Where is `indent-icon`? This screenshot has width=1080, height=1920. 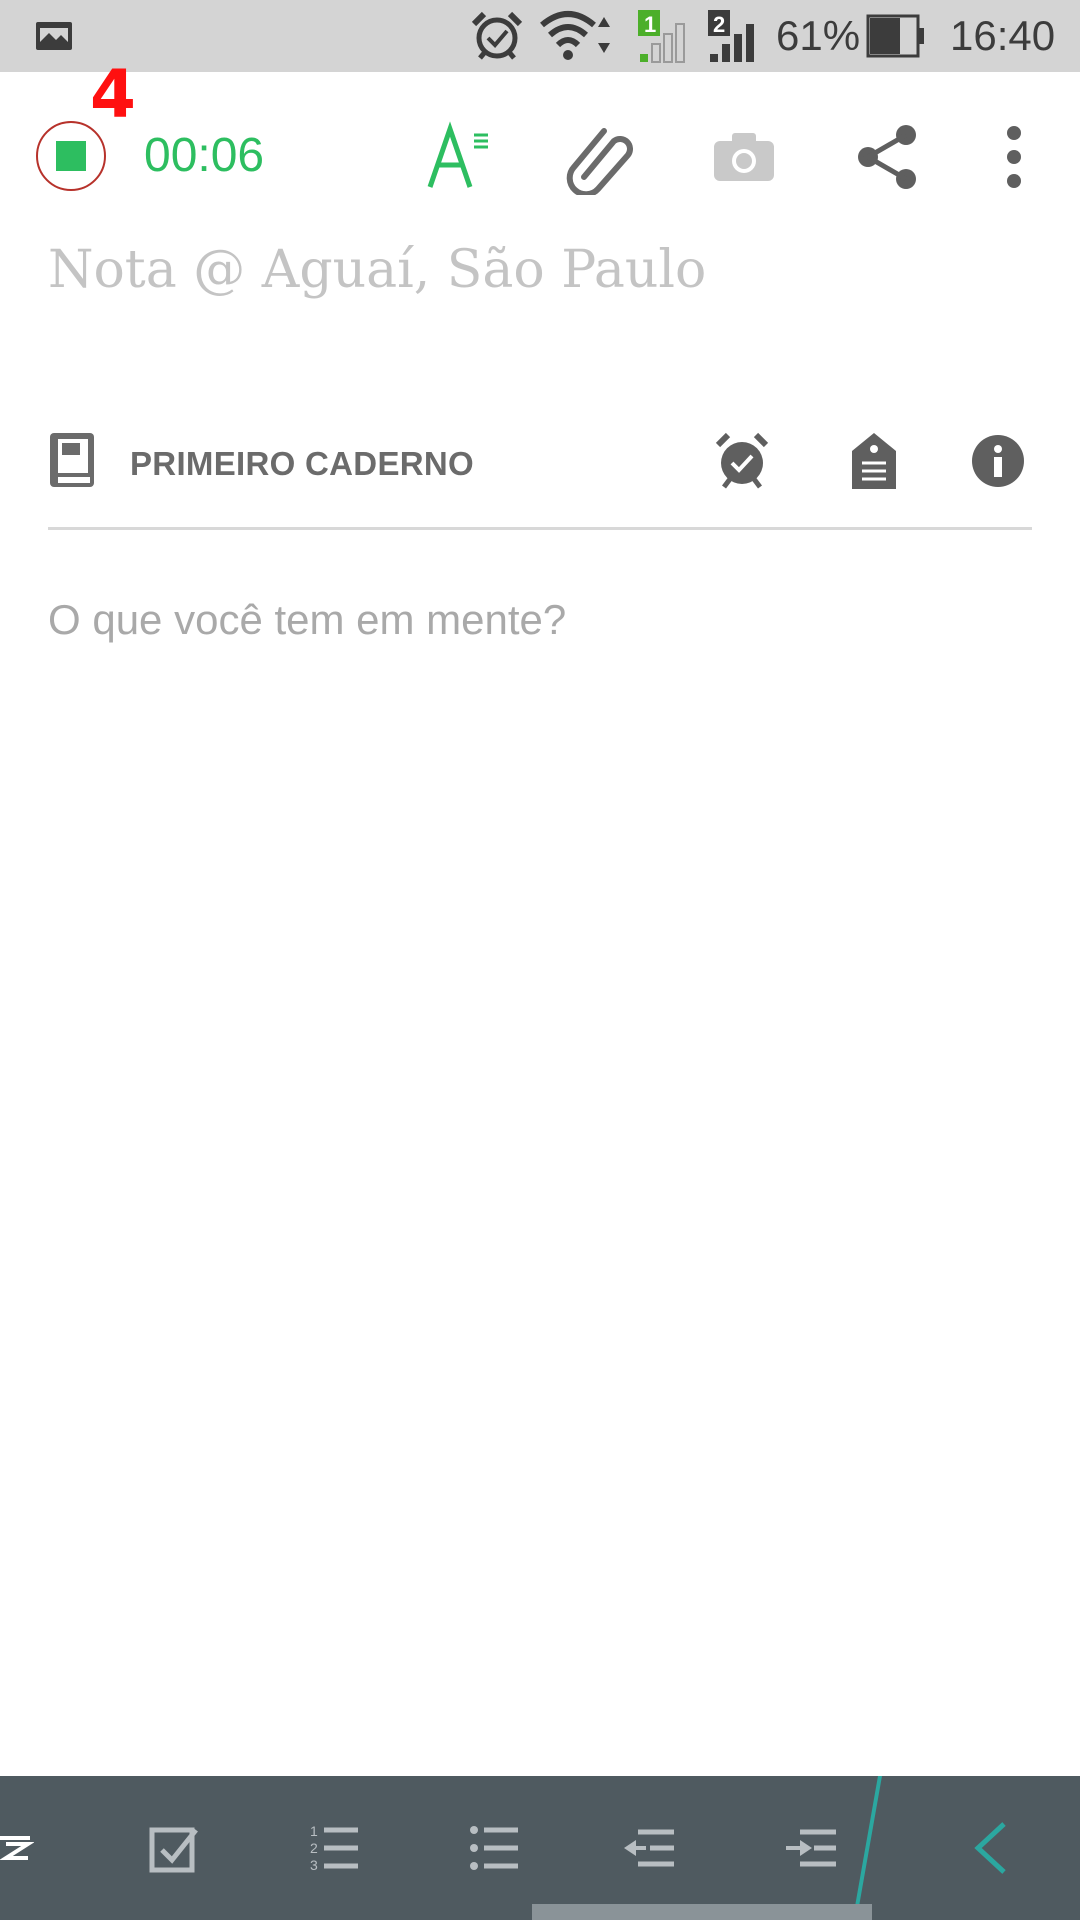
indent-icon is located at coordinates (812, 1848).